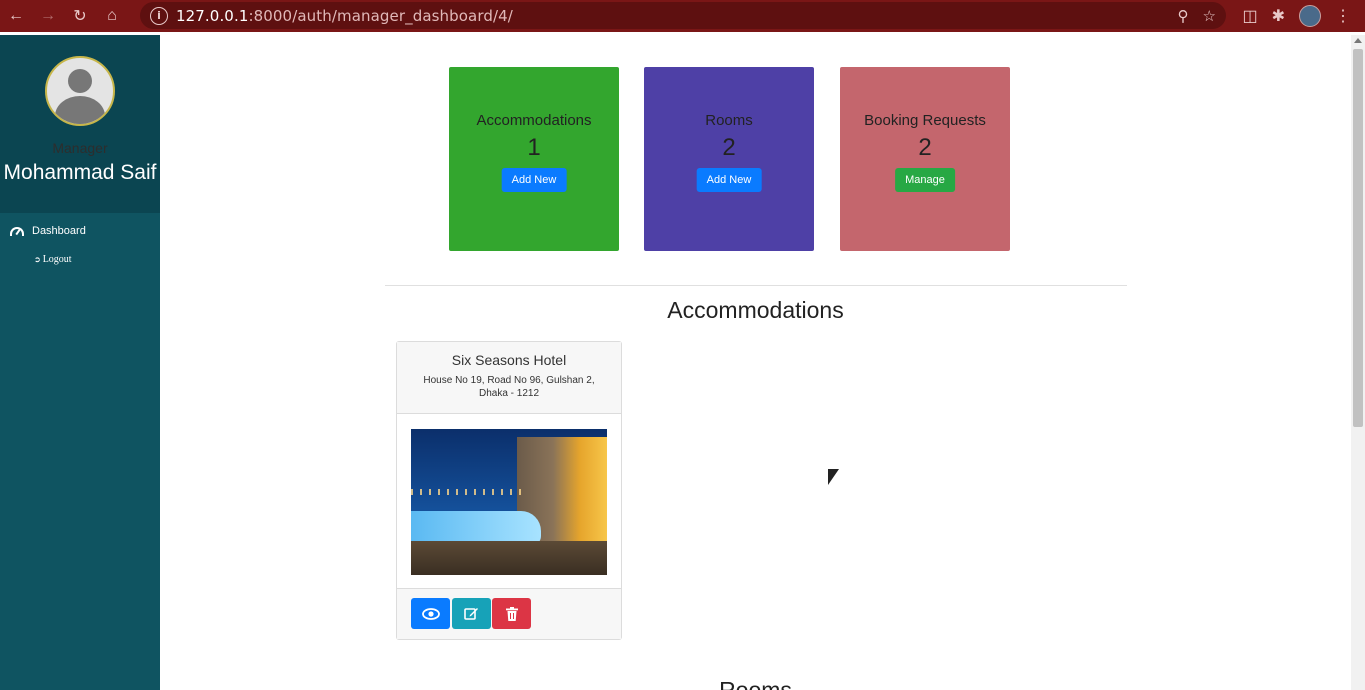 This screenshot has width=1365, height=690. What do you see at coordinates (534, 147) in the screenshot?
I see `stat-value: 1` at bounding box center [534, 147].